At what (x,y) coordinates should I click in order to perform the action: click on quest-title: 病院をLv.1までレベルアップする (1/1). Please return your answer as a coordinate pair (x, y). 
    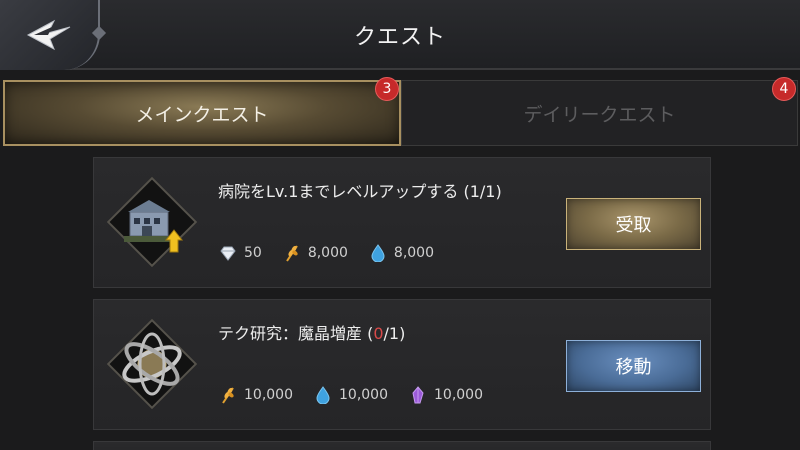
    Looking at the image, I should click on (360, 191).